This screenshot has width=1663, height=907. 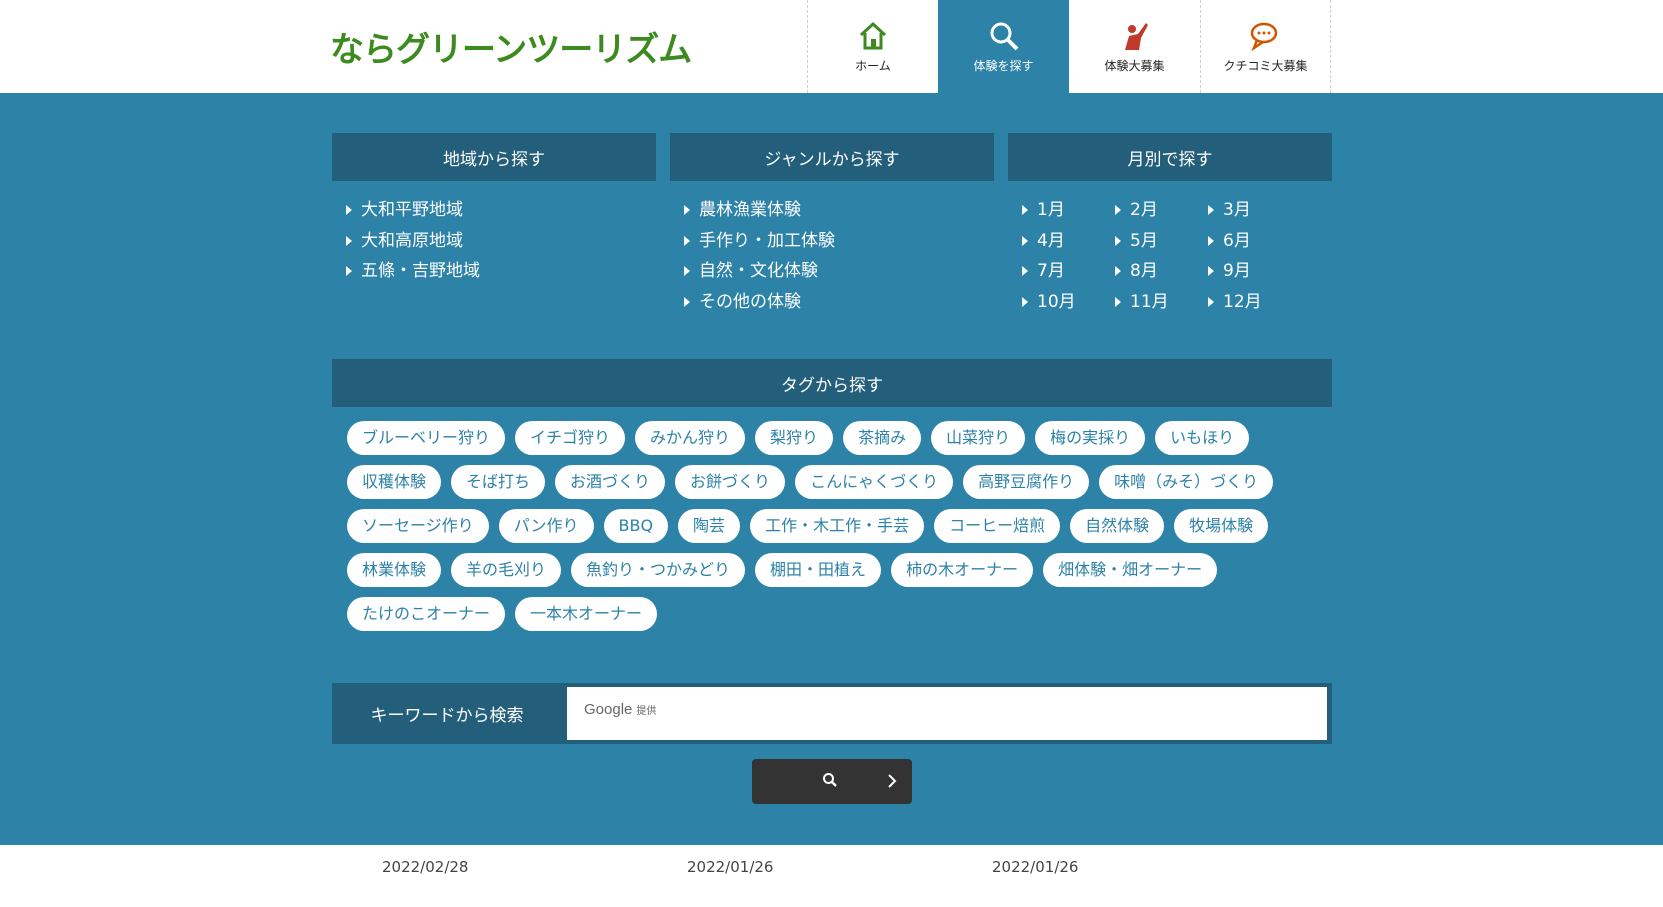 I want to click on month-link-label: 5月, so click(x=1144, y=240).